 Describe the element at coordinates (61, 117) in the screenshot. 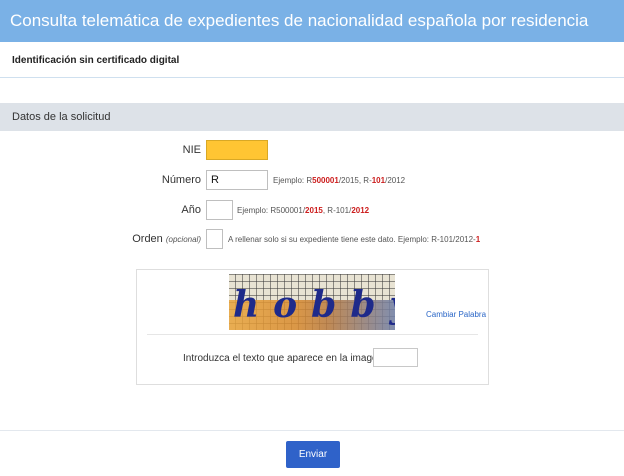

I see `section-title: Datos de la solicitud` at that location.